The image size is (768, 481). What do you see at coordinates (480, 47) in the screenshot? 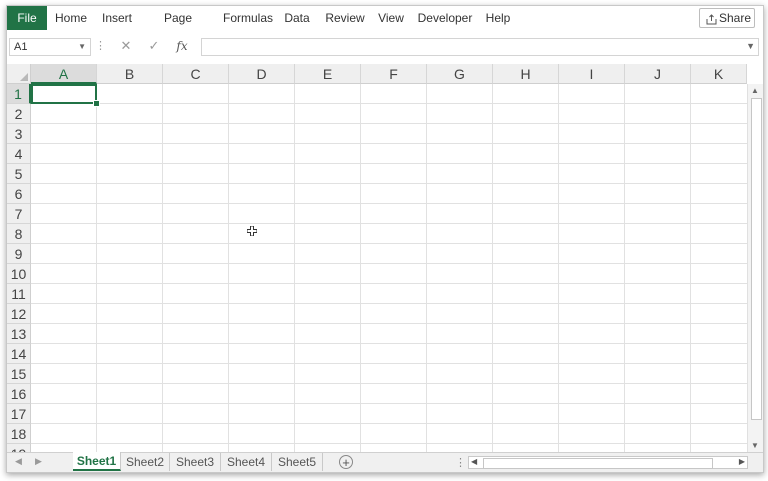
I see `formula-input: ▼` at bounding box center [480, 47].